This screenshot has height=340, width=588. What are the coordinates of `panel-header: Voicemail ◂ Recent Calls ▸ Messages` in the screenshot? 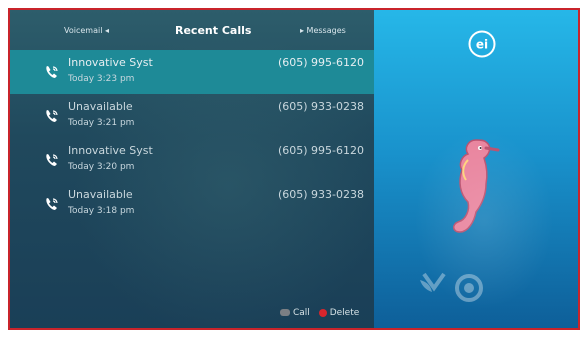 It's located at (192, 29).